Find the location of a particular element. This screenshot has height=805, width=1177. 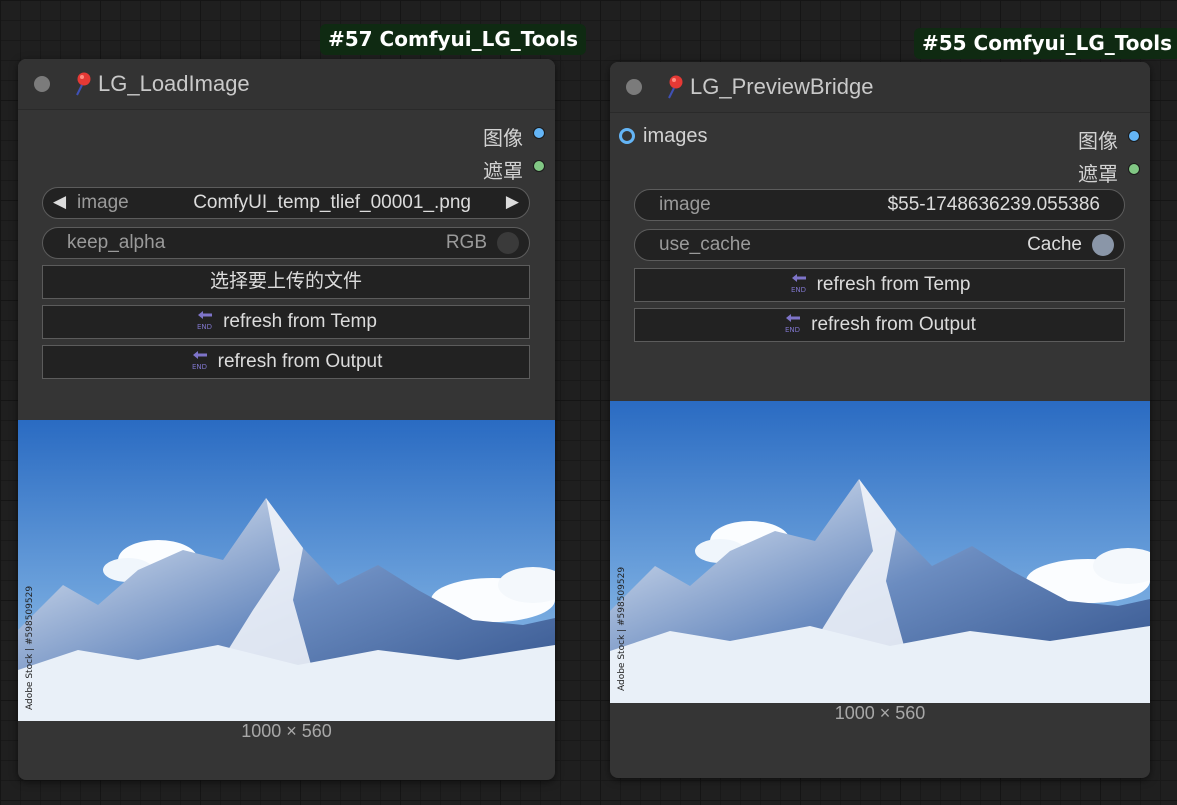

node-title: LG_PreviewBridge is located at coordinates (782, 86).